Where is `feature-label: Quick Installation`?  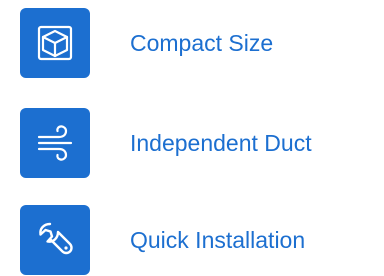
feature-label: Quick Installation is located at coordinates (218, 239).